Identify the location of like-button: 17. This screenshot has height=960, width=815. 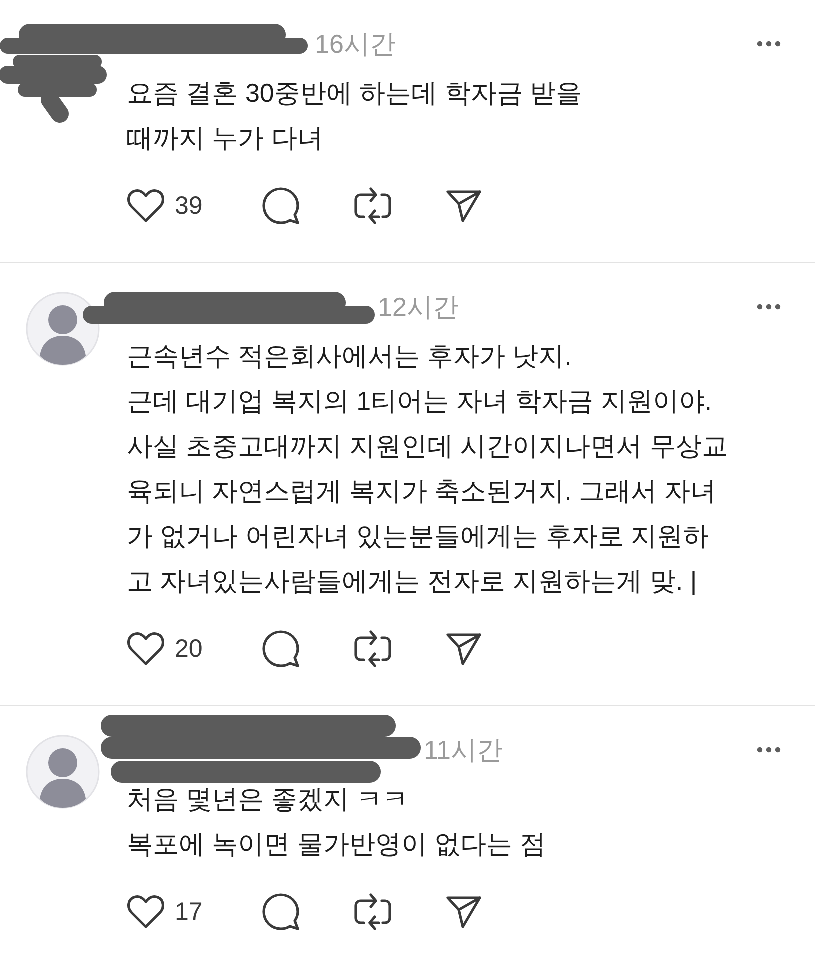
(165, 912).